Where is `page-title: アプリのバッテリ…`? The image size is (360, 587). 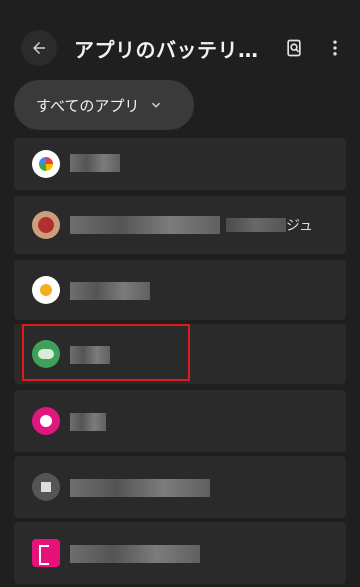
page-title: アプリのバッテリ… is located at coordinates (166, 50).